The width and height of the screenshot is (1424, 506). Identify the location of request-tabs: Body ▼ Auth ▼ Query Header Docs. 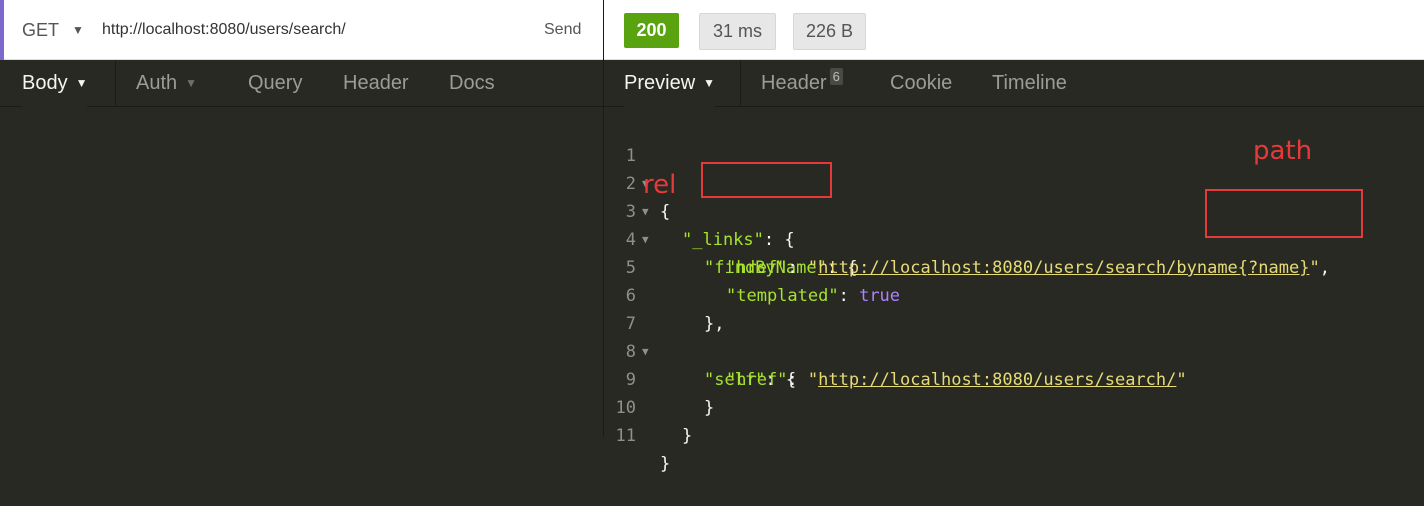
(301, 83).